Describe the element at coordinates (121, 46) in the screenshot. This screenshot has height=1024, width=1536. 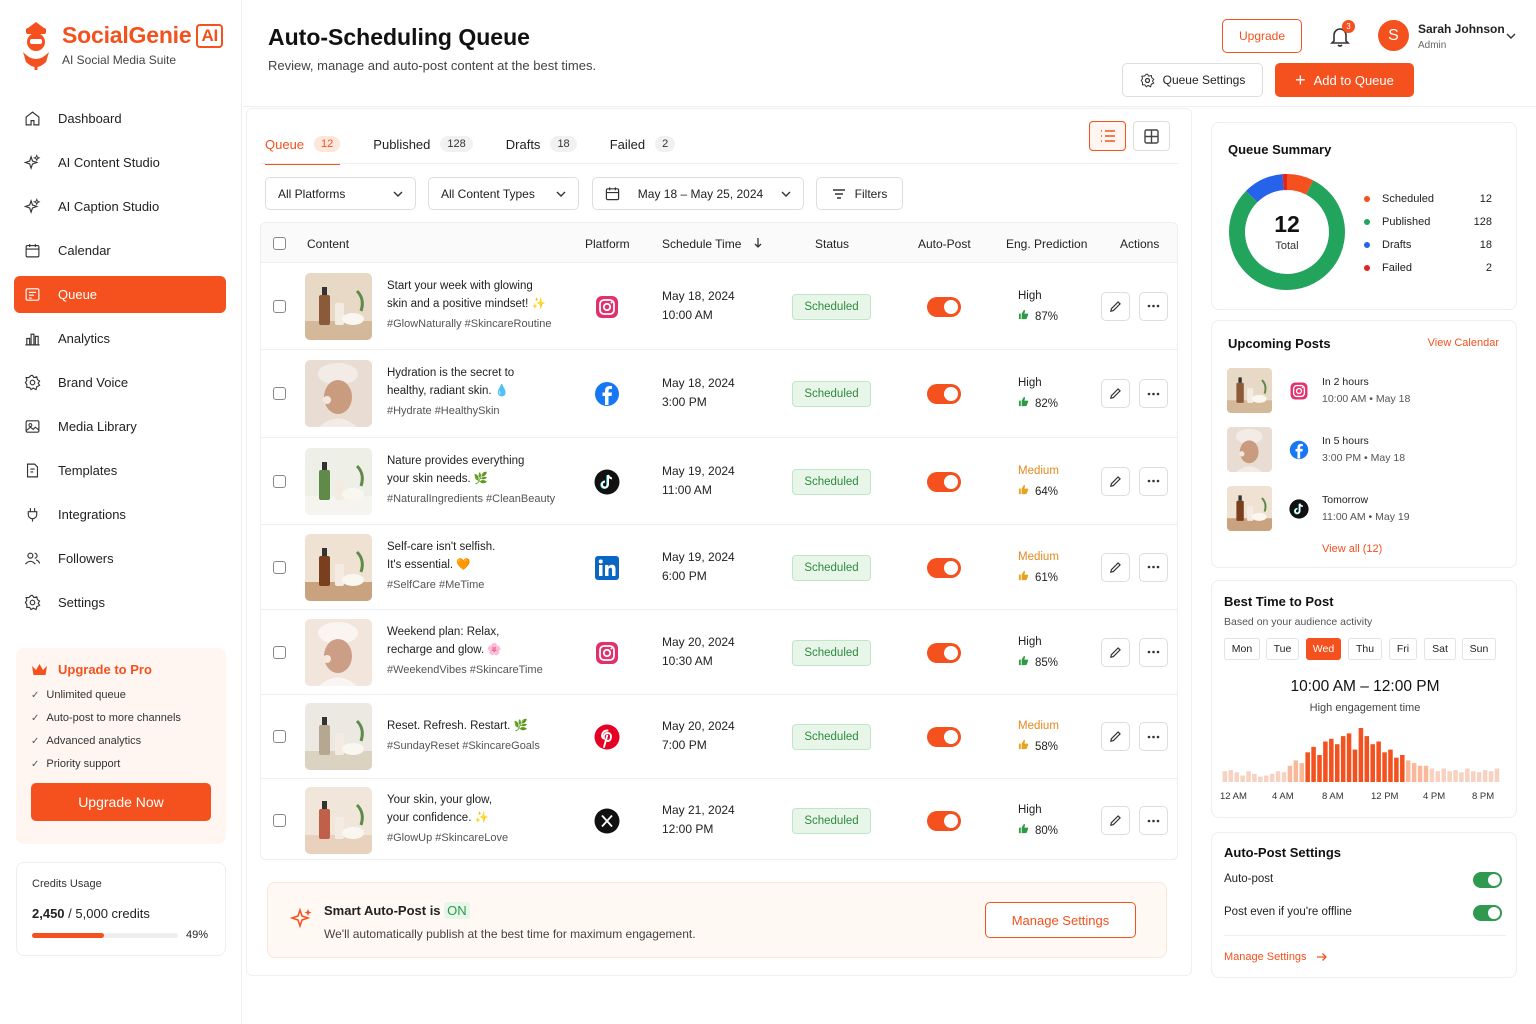
I see `app-logo: SocialGenie AI AI Social Media Suite` at that location.